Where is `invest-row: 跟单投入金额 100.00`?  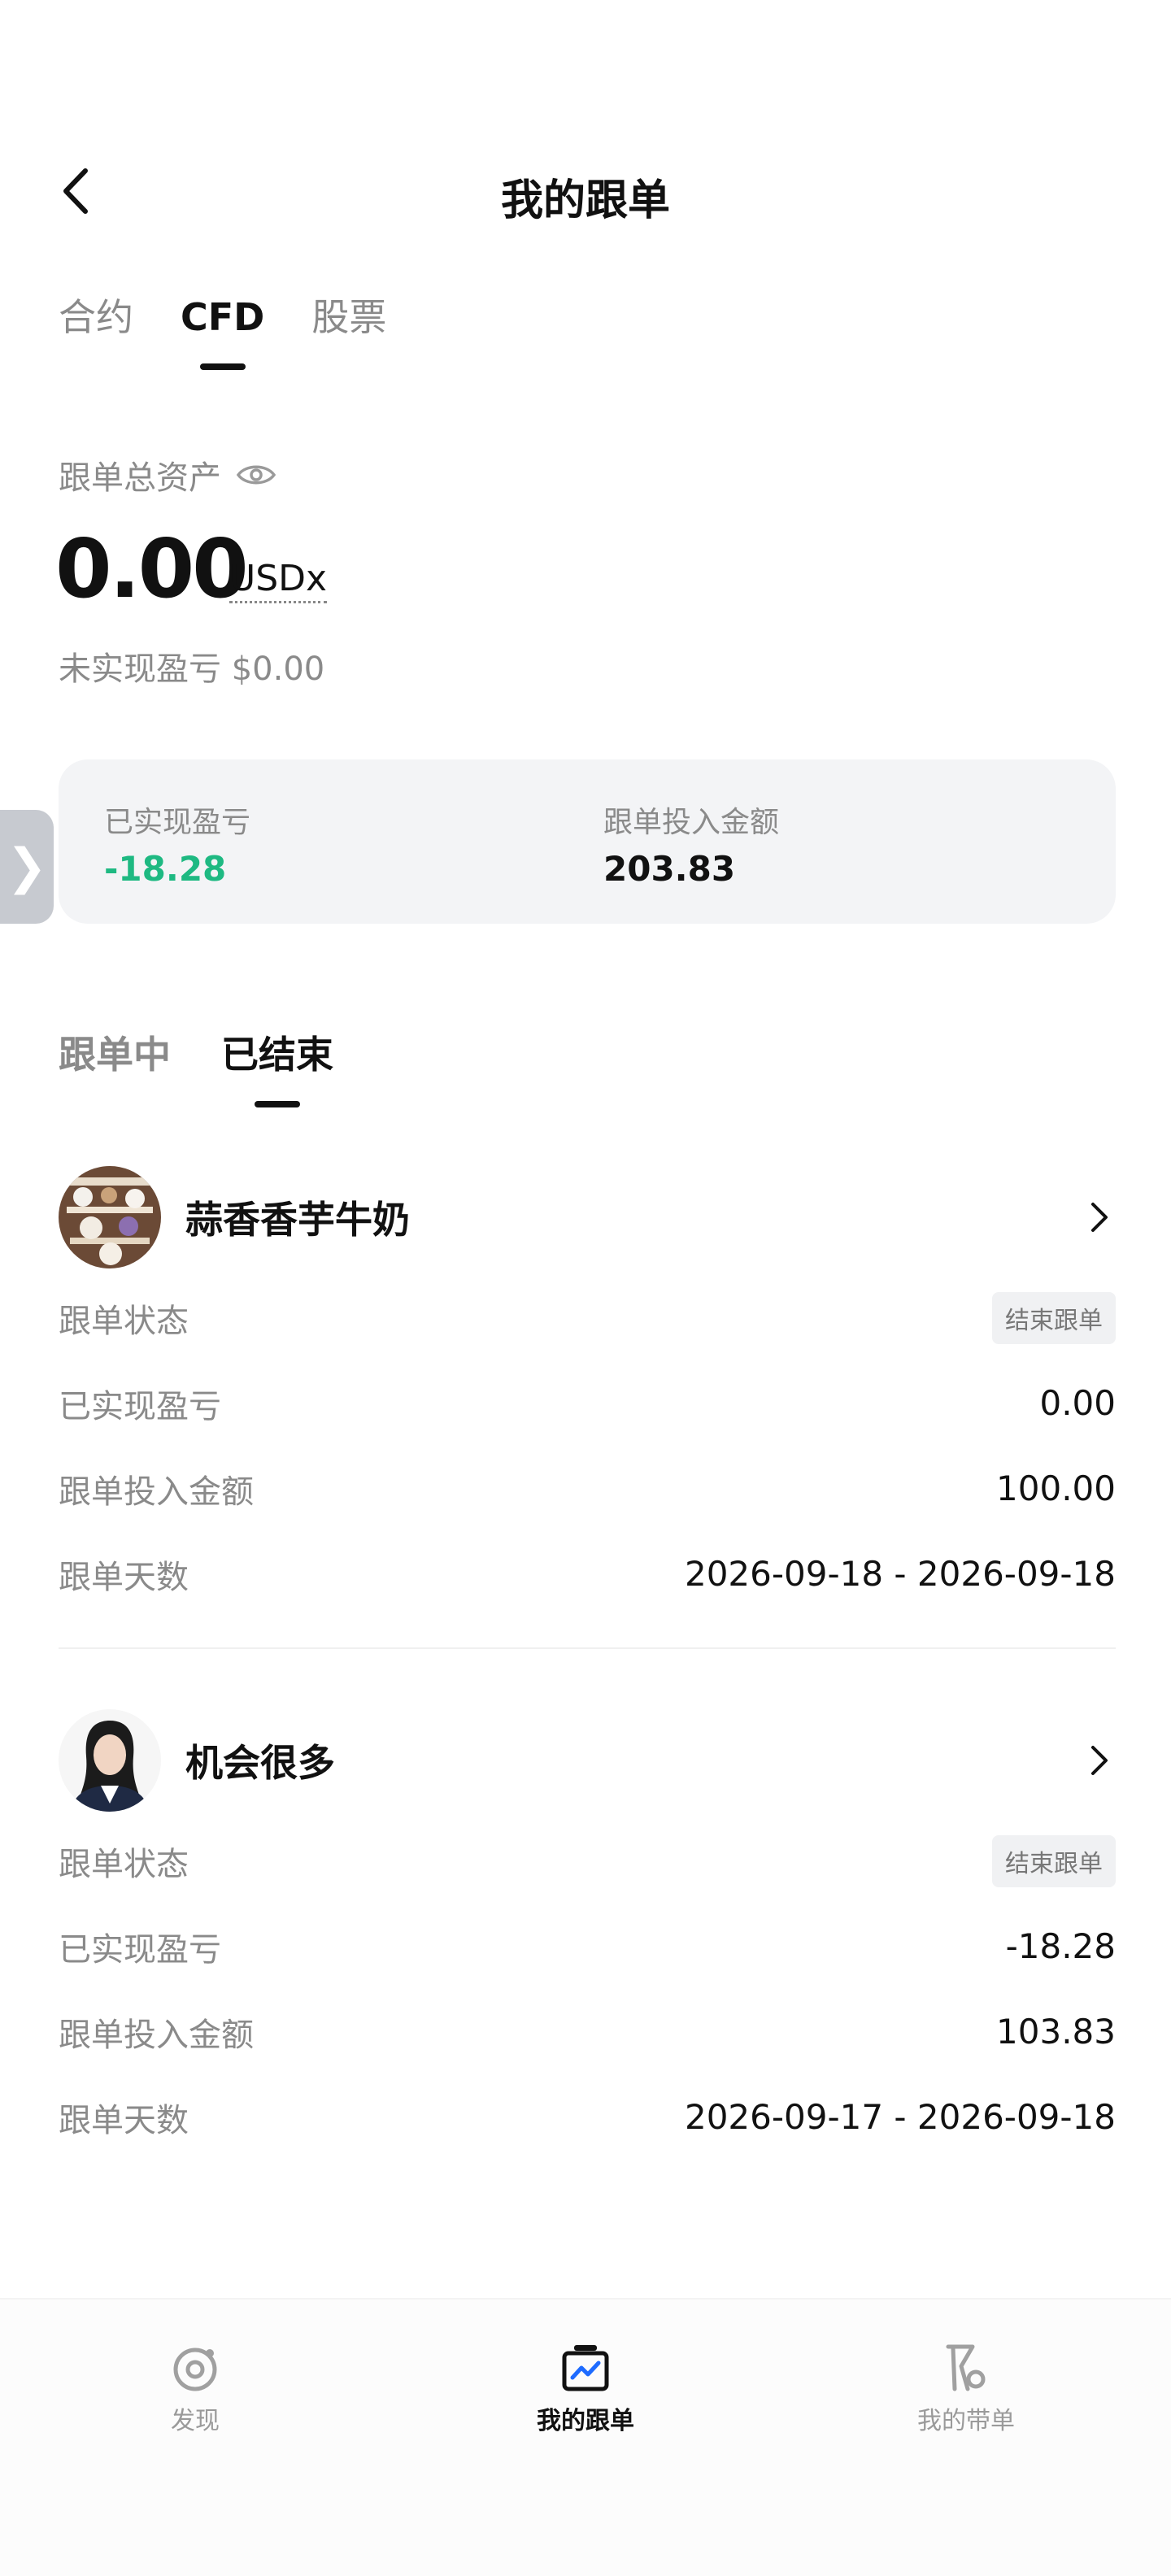 invest-row: 跟单投入金额 100.00 is located at coordinates (588, 1488).